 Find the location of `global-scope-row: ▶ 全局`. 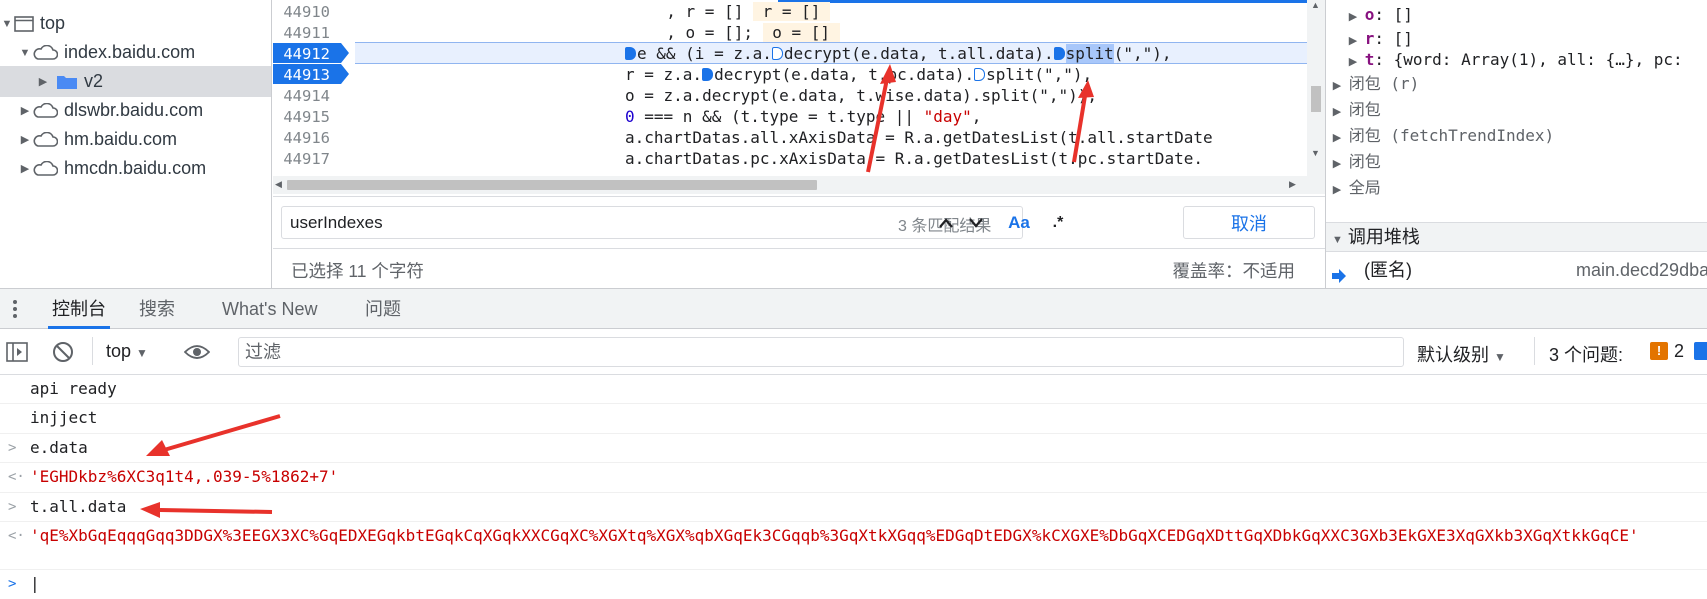

global-scope-row: ▶ 全局 is located at coordinates (1516, 188).